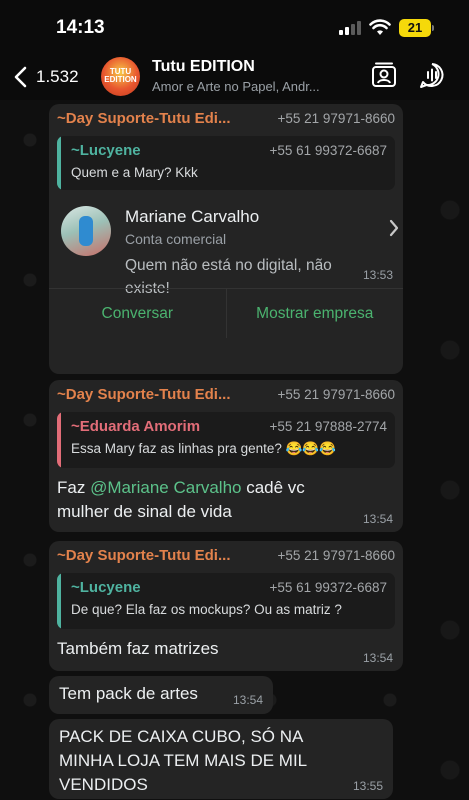  Describe the element at coordinates (380, 27) in the screenshot. I see `wifi-icon` at that location.